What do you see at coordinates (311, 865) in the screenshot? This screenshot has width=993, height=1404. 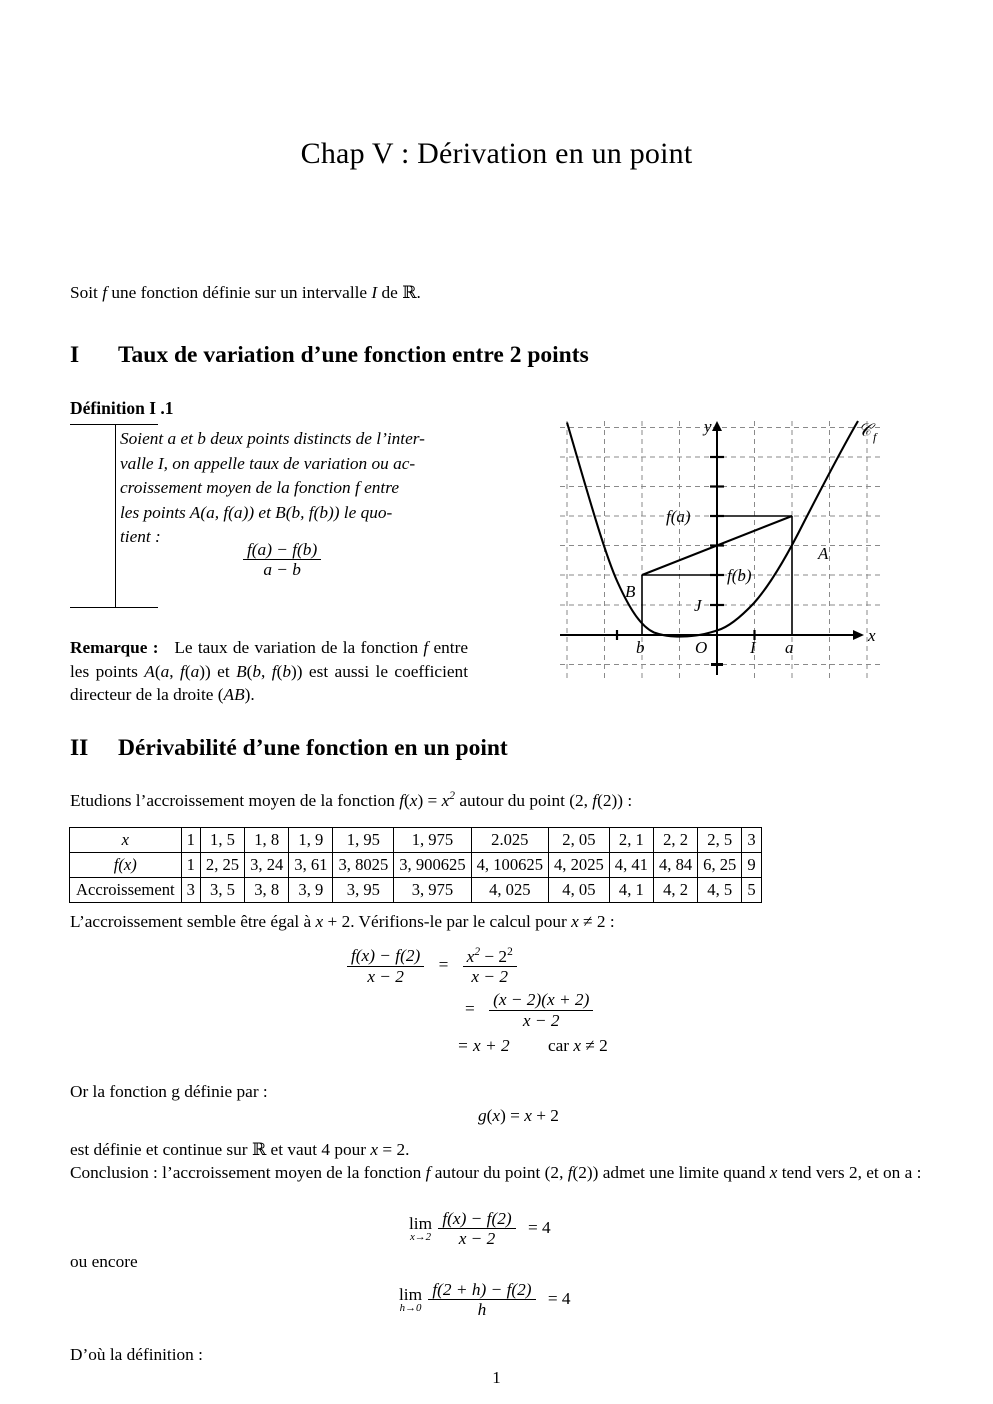 I see `table-cell: 3, 61` at bounding box center [311, 865].